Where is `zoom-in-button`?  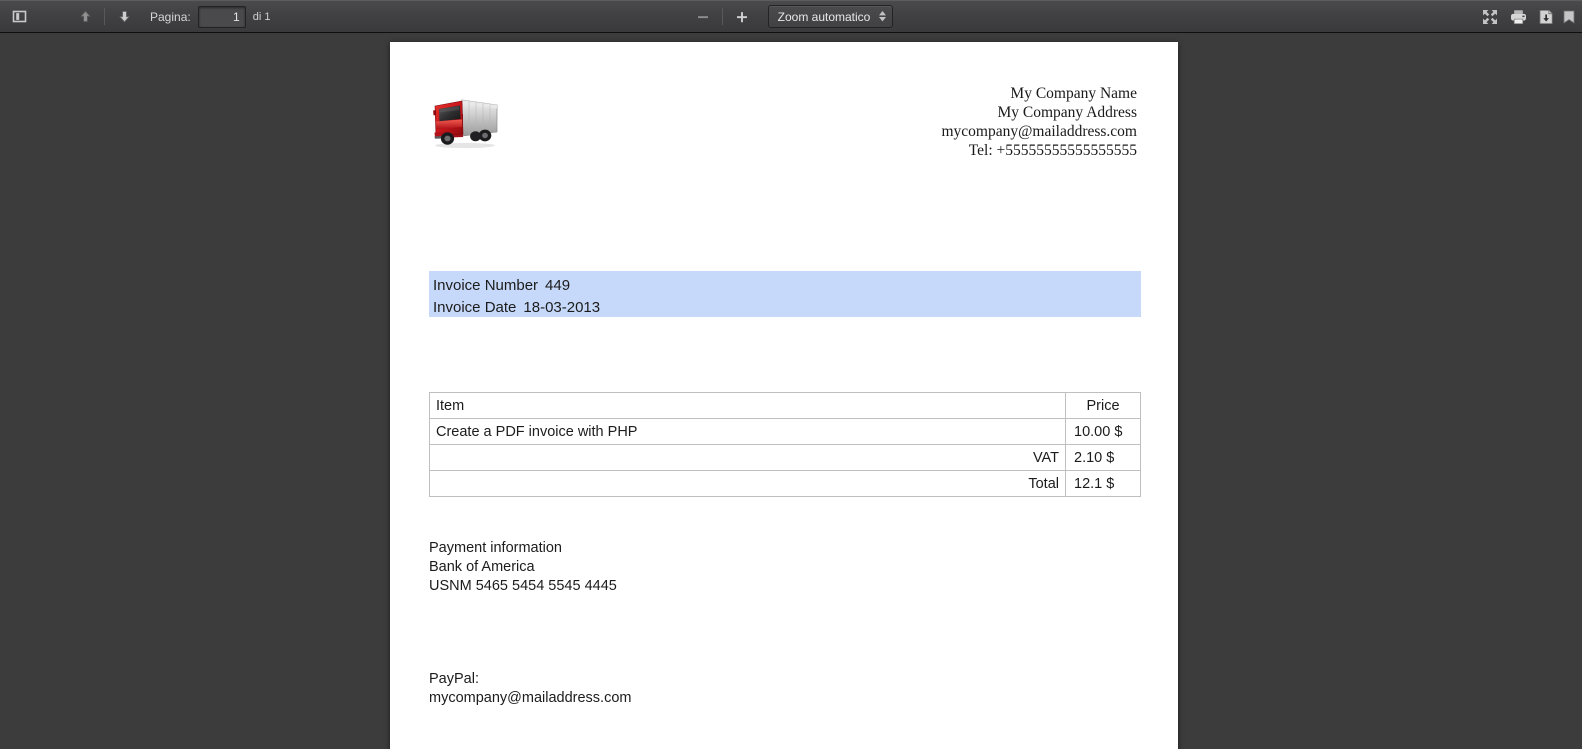
zoom-in-button is located at coordinates (742, 16).